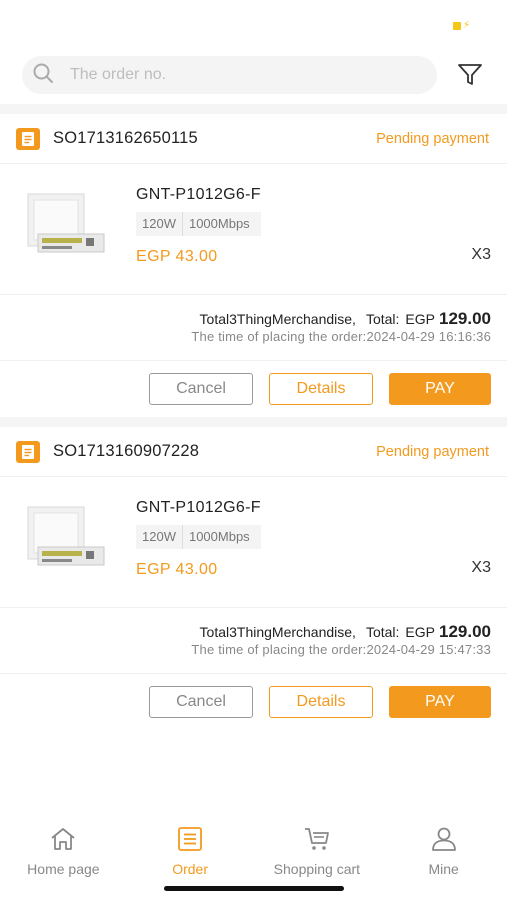 This screenshot has width=507, height=900. Describe the element at coordinates (428, 649) in the screenshot. I see `order-time: 2024-04-29 15:47:33` at that location.